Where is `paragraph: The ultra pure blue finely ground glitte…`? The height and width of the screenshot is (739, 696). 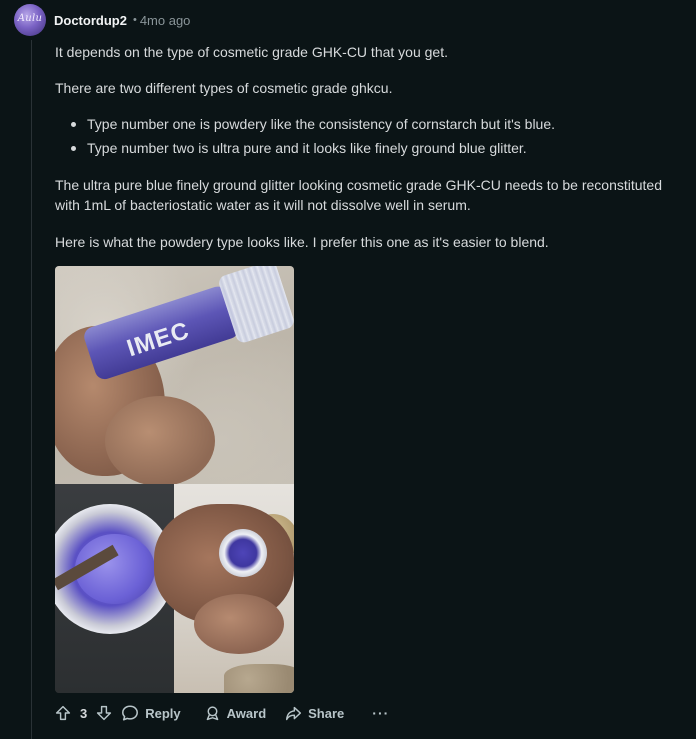
paragraph: The ultra pure blue finely ground glitte… is located at coordinates (358, 195).